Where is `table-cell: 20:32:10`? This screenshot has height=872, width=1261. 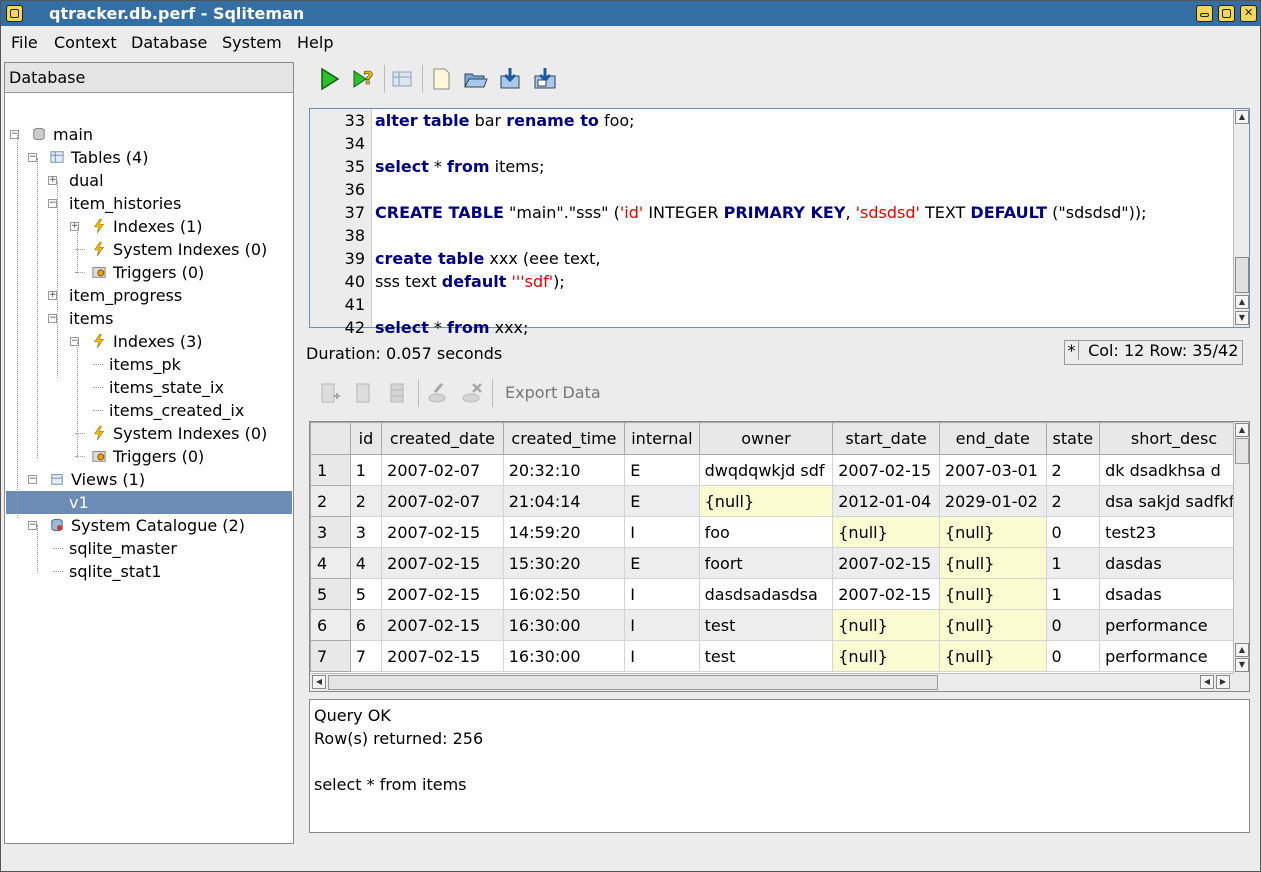
table-cell: 20:32:10 is located at coordinates (564, 470).